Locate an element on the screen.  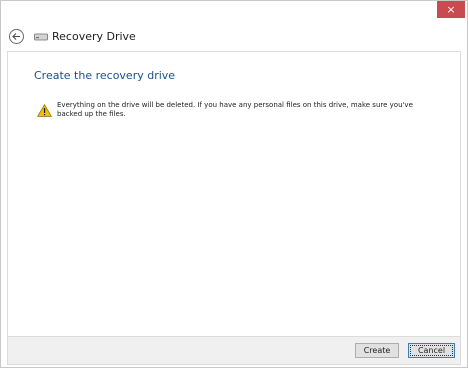
title-bar: × is located at coordinates (234, 11).